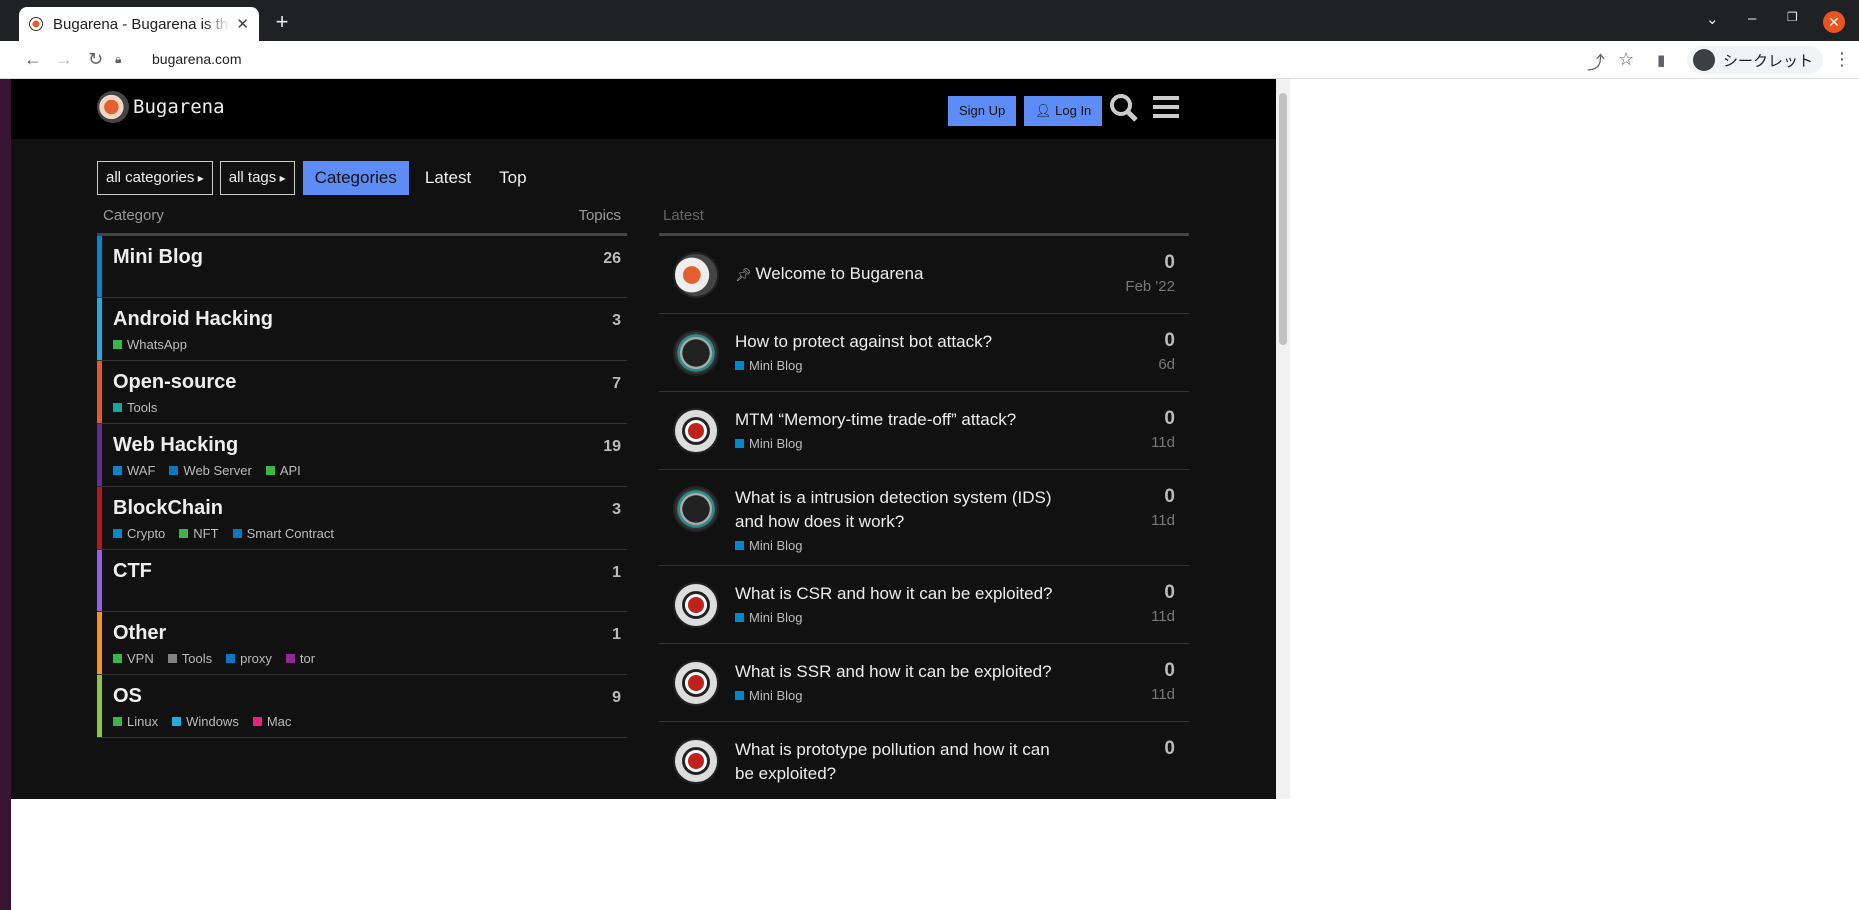 This screenshot has height=910, width=1859. I want to click on topic-title: What is SSR and how it can be exploited?, so click(893, 671).